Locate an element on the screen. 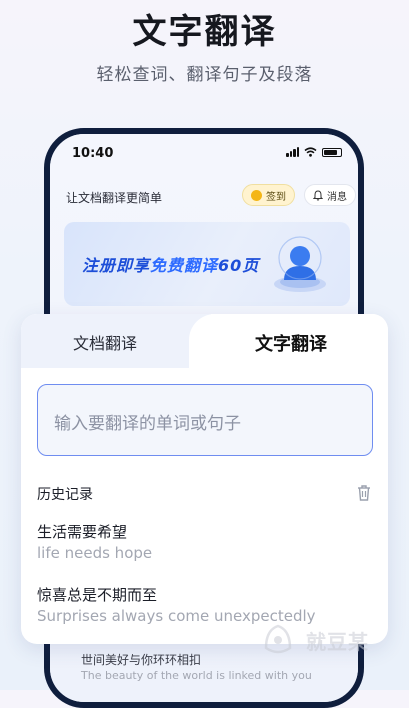  coin-icon is located at coordinates (256, 195).